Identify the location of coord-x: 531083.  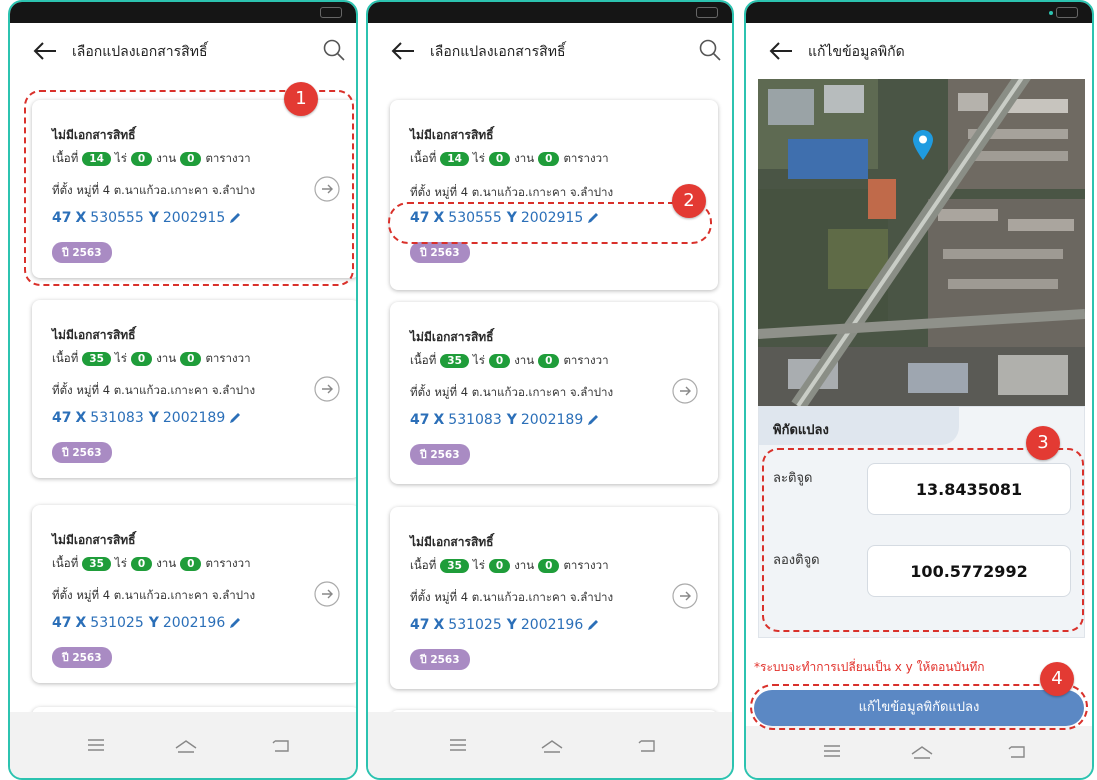
(475, 420).